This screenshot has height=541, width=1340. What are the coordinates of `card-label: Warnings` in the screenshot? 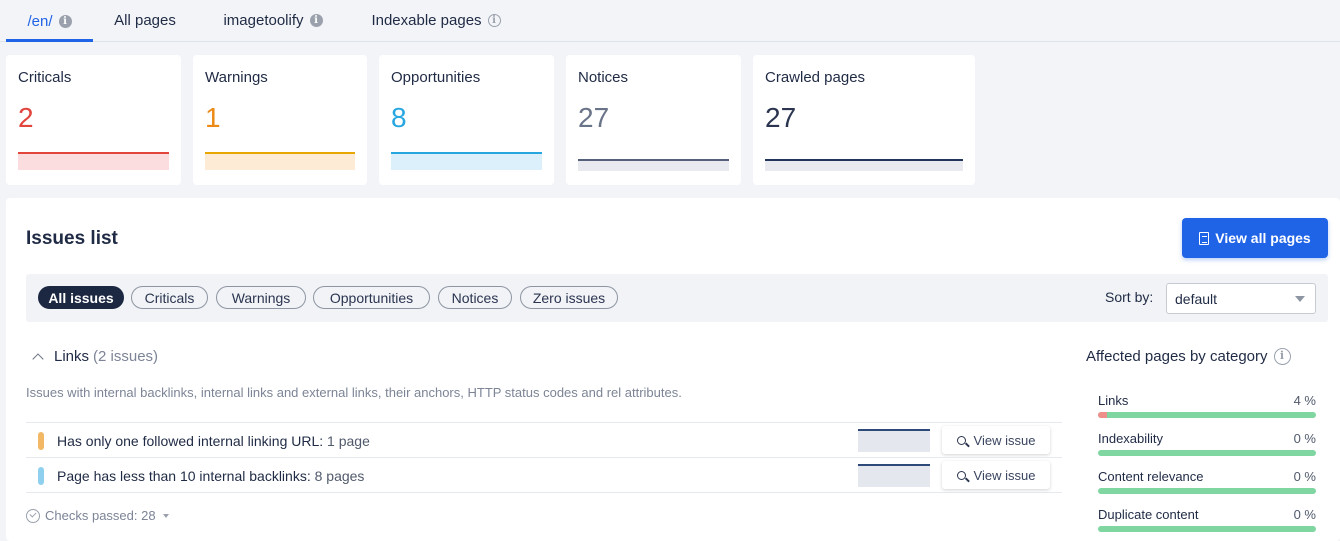 It's located at (236, 77).